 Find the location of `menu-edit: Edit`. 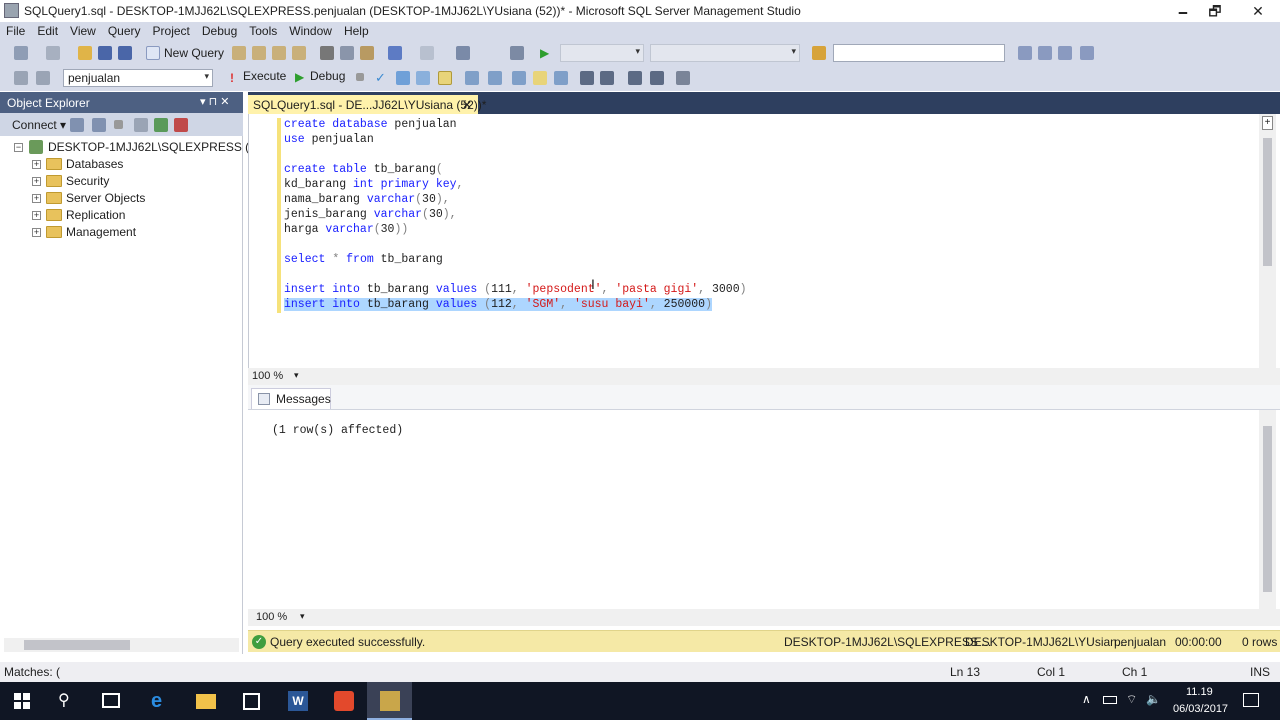

menu-edit: Edit is located at coordinates (47, 31).